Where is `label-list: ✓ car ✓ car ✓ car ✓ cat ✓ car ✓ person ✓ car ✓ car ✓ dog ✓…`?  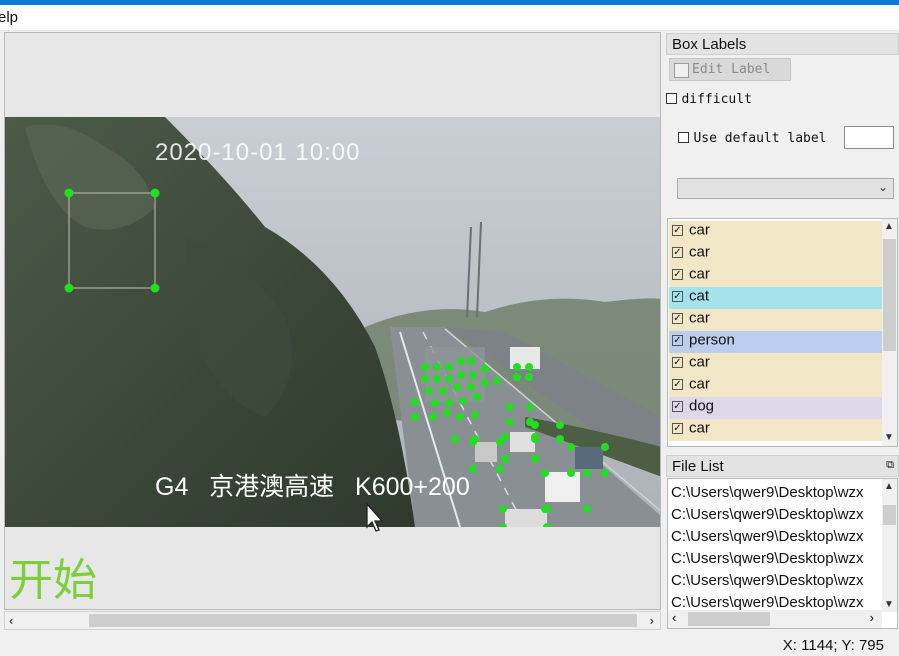
label-list: ✓ car ✓ car ✓ car ✓ cat ✓ car ✓ person ✓ car ✓ car ✓ dog ✓… is located at coordinates (782, 332).